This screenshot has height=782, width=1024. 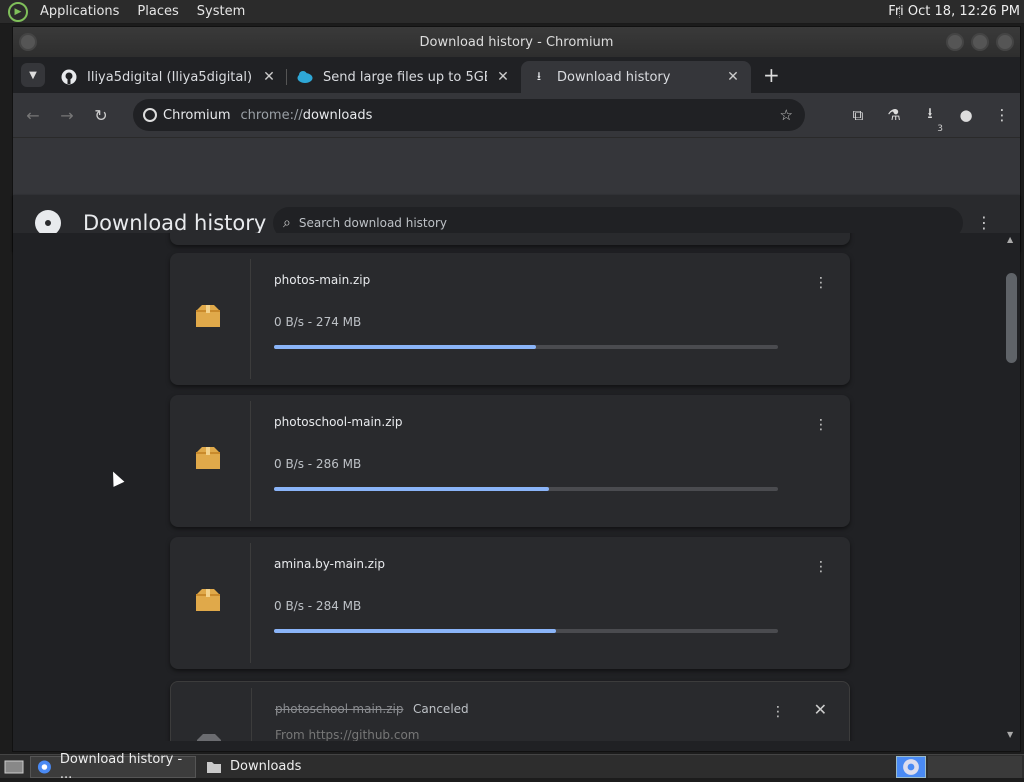 What do you see at coordinates (1011, 318) in the screenshot?
I see `scroll-thumb` at bounding box center [1011, 318].